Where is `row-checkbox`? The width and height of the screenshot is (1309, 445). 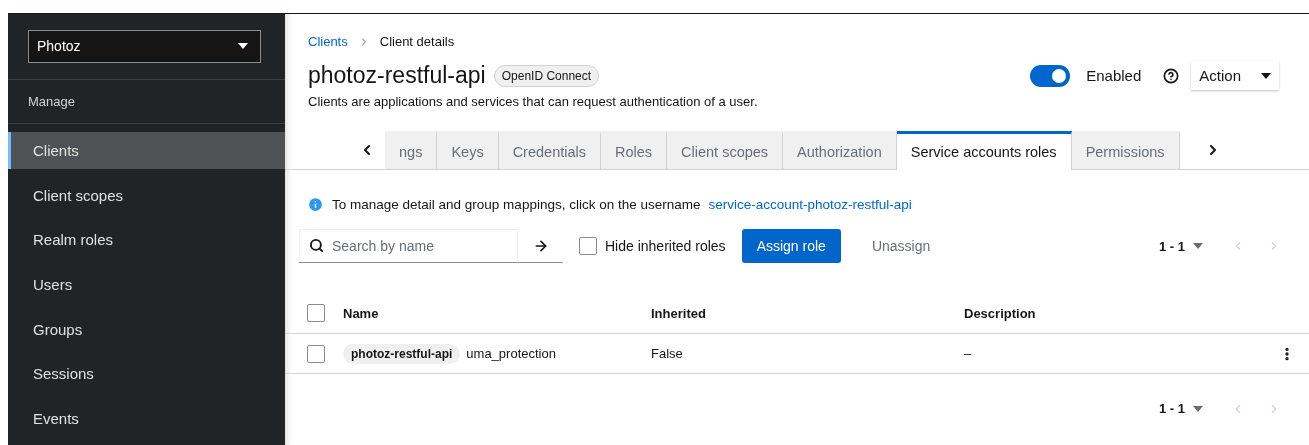 row-checkbox is located at coordinates (316, 353).